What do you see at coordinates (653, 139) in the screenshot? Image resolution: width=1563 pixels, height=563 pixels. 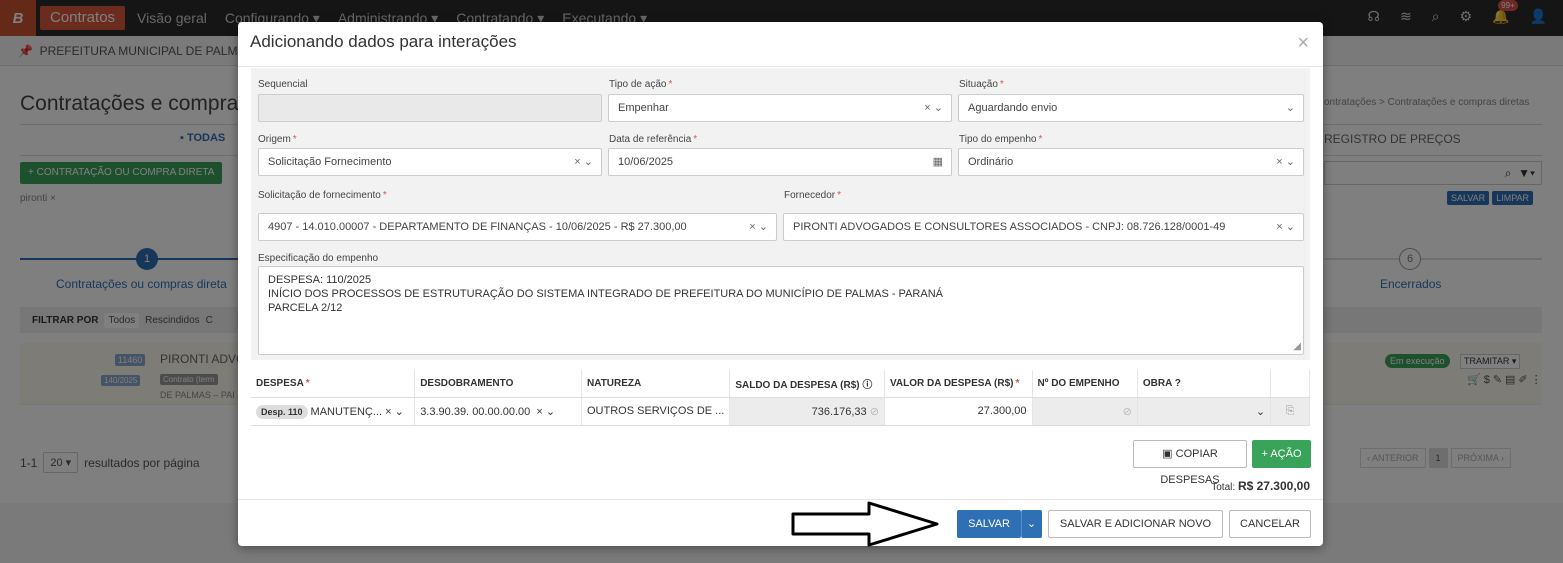 I see `data-referencia-label: Data de referência *` at bounding box center [653, 139].